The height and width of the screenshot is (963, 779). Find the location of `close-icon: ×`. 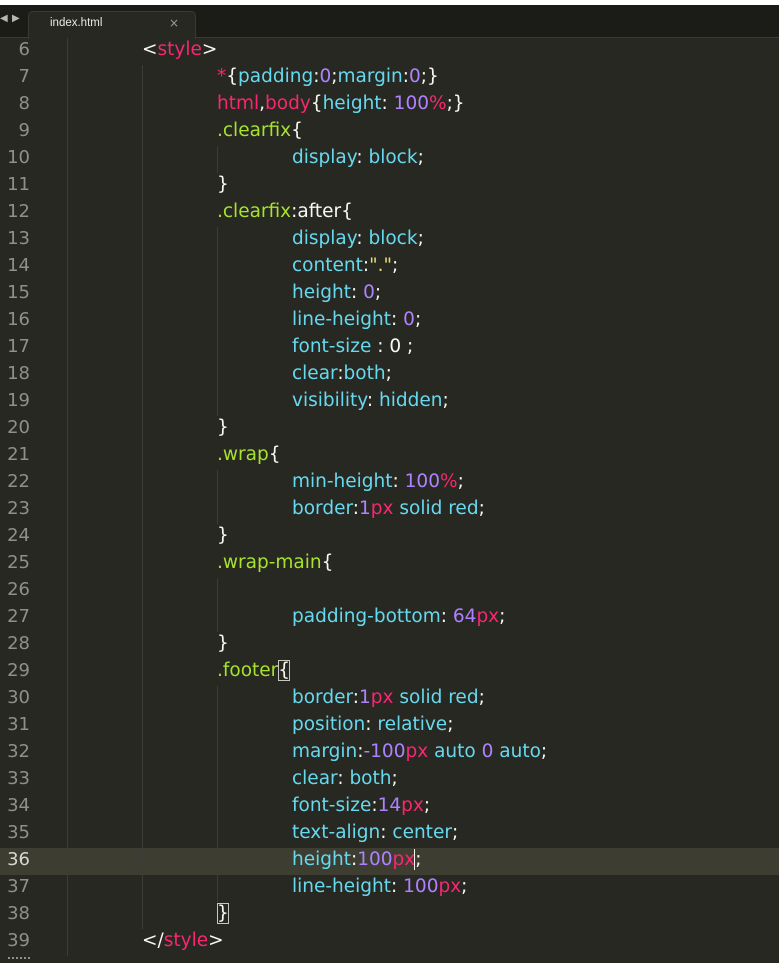

close-icon: × is located at coordinates (174, 23).